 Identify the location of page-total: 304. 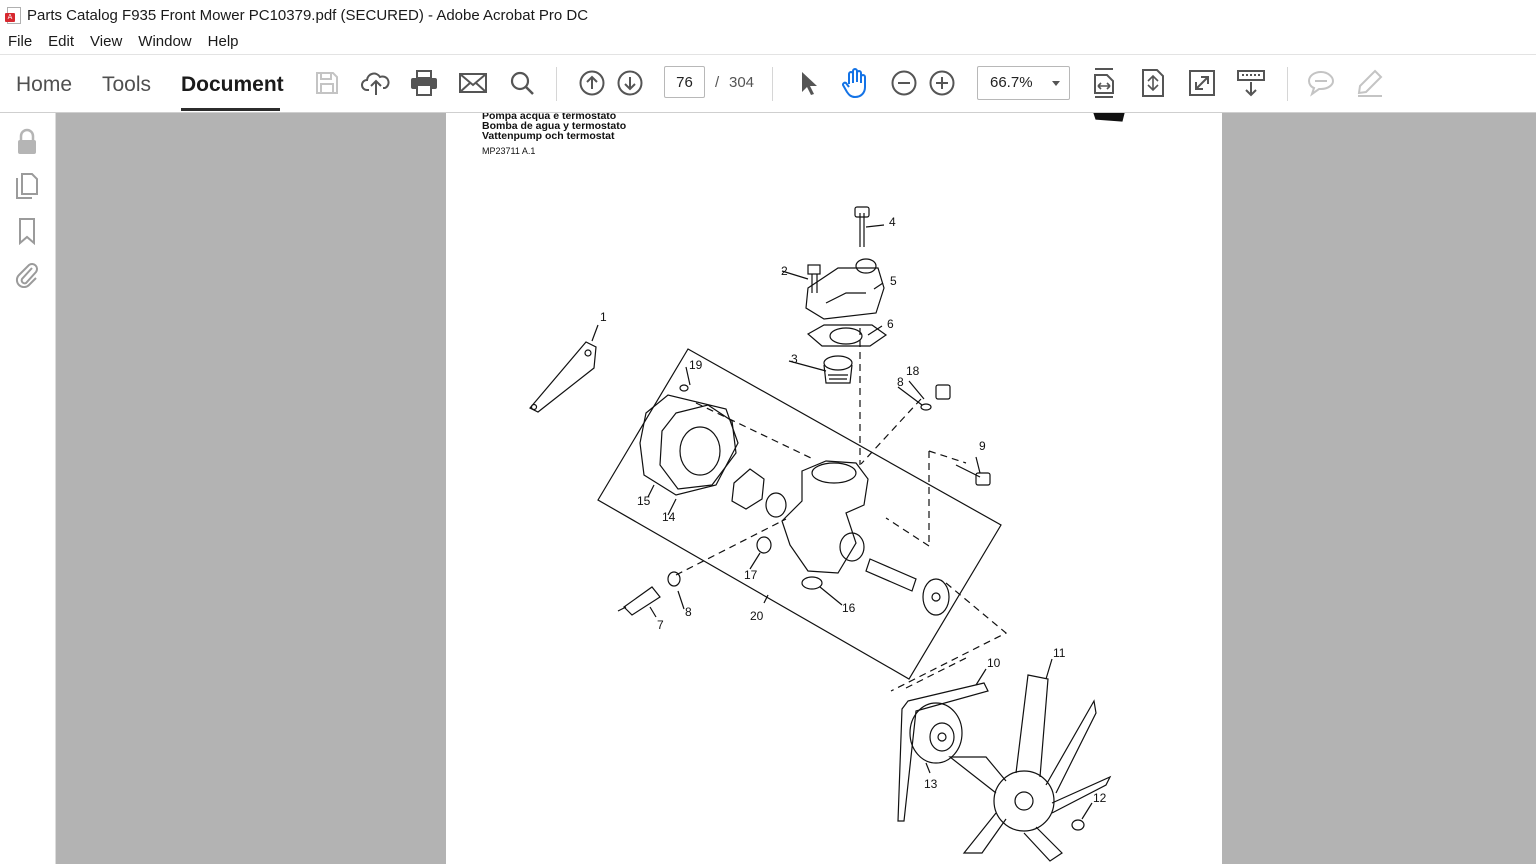
(742, 82).